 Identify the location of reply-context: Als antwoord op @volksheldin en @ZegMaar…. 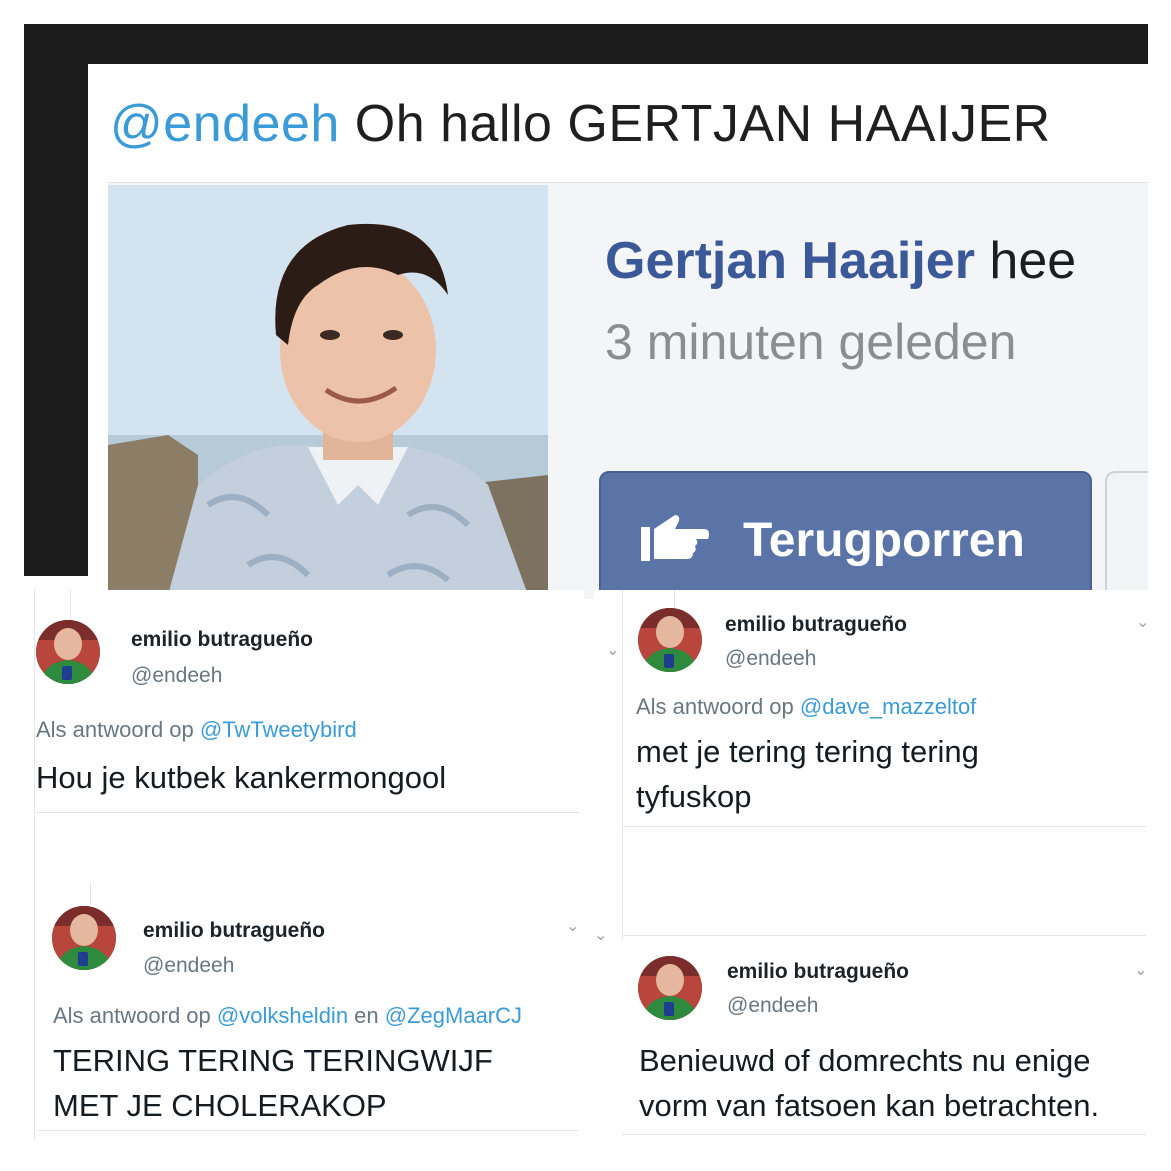
(287, 1016).